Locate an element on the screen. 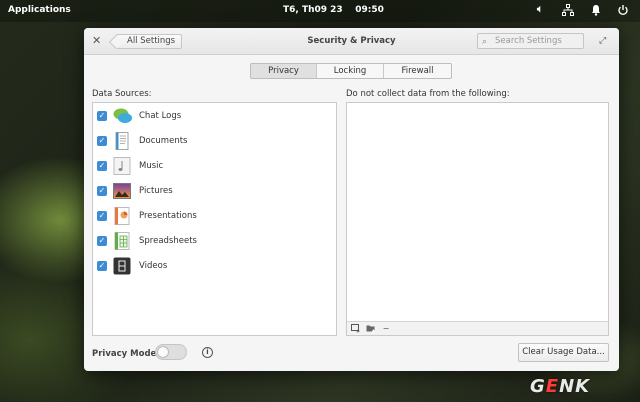 Image resolution: width=640 pixels, height=402 pixels. search-input: ⌕ Search Settings is located at coordinates (530, 41).